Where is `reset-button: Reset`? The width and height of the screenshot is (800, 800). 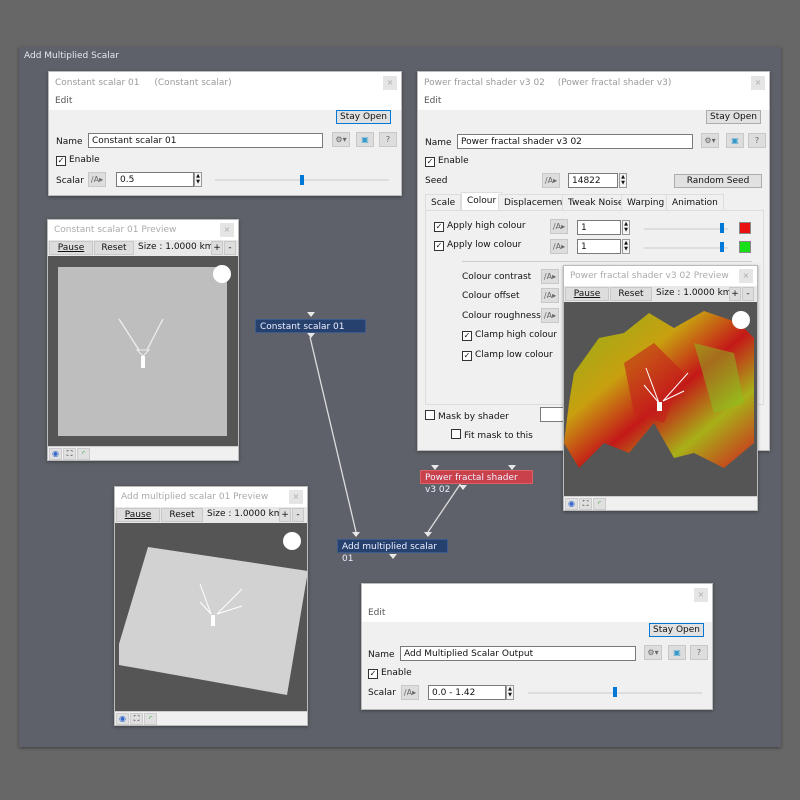 reset-button: Reset is located at coordinates (631, 294).